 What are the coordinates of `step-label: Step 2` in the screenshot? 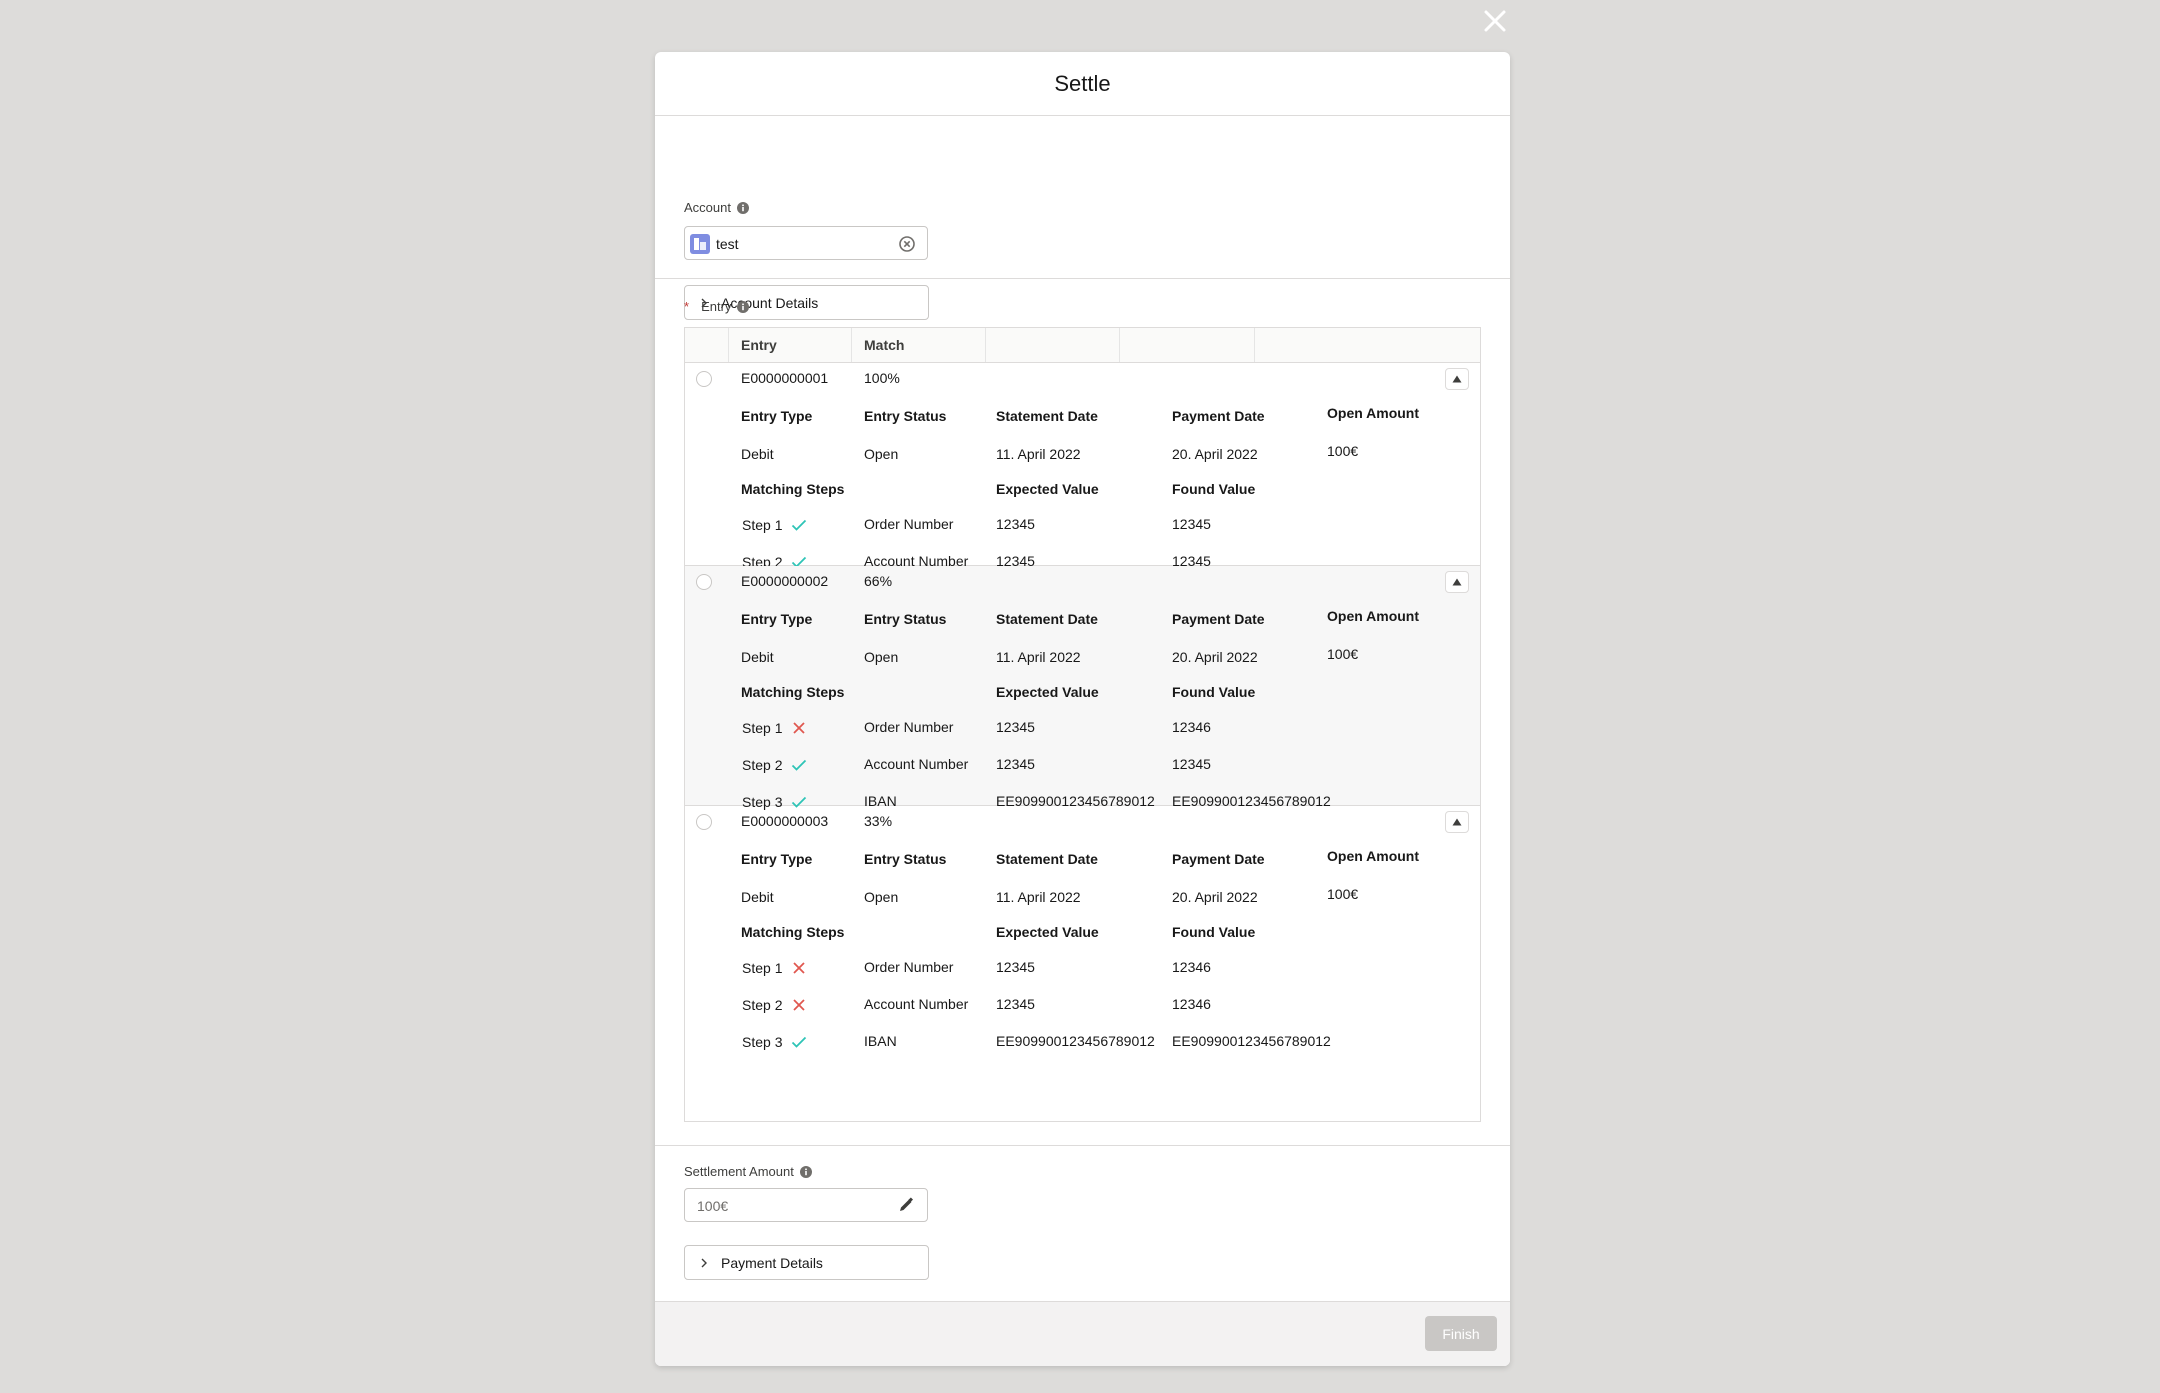 It's located at (762, 1005).